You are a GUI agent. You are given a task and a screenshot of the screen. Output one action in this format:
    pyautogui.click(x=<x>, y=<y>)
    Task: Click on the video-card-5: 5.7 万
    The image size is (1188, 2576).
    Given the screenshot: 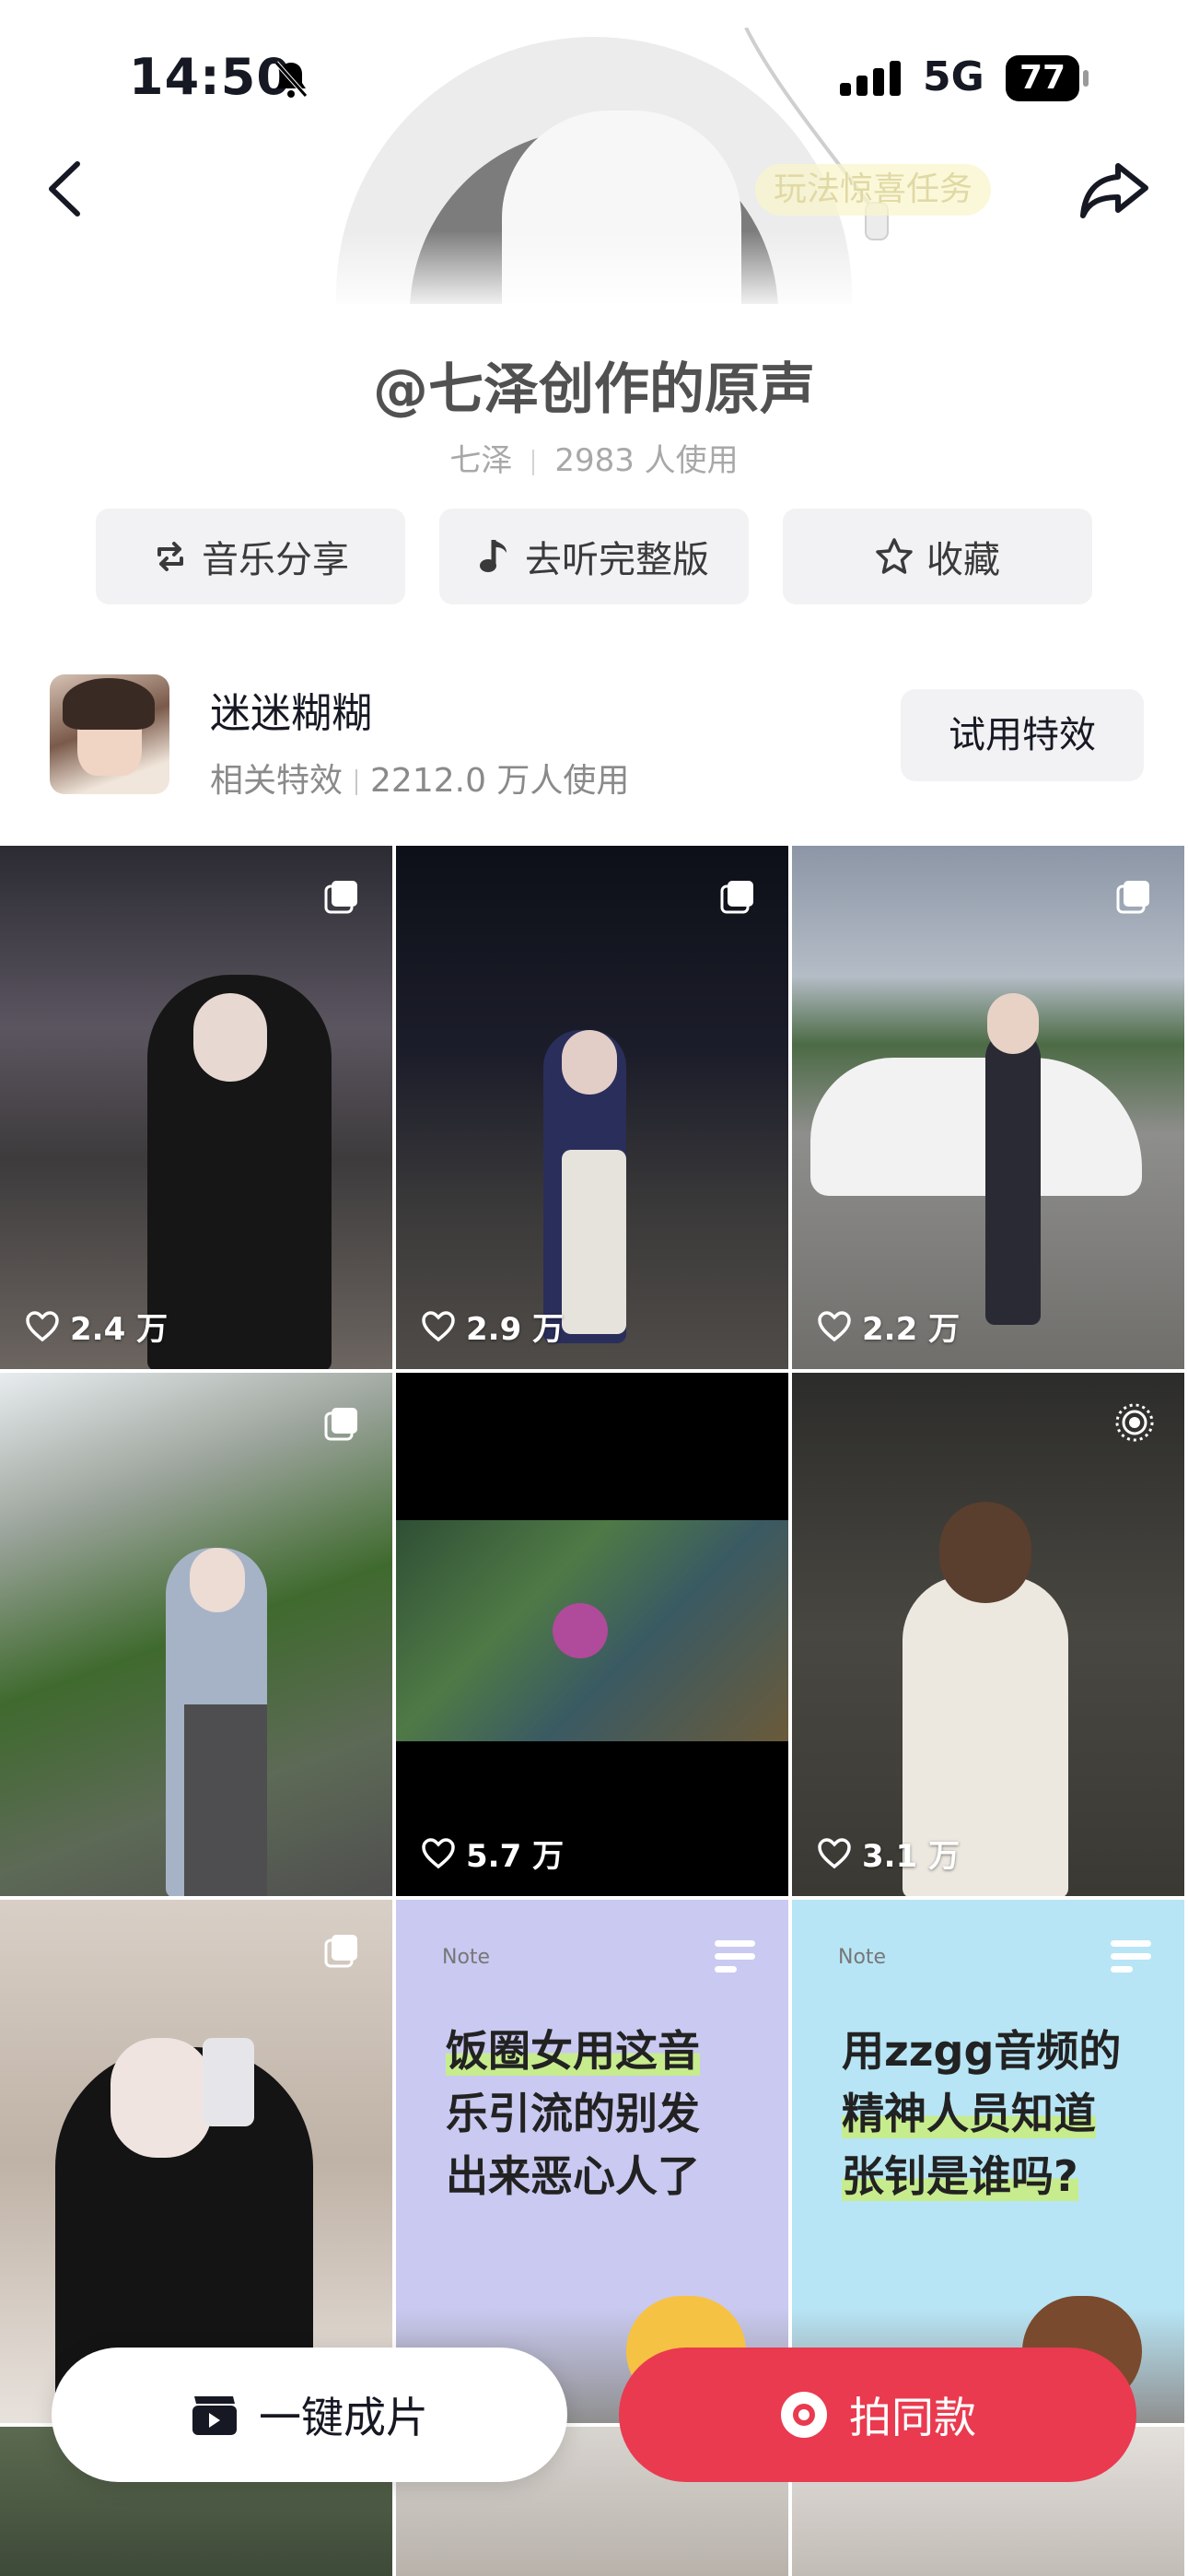 What is the action you would take?
    pyautogui.click(x=592, y=1634)
    